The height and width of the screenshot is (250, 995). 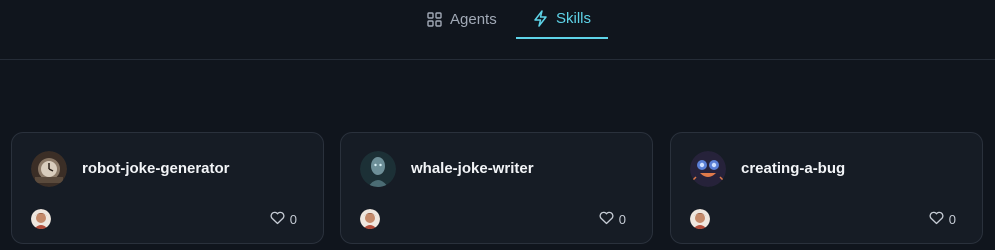 What do you see at coordinates (708, 169) in the screenshot?
I see `bug-robot-avatar` at bounding box center [708, 169].